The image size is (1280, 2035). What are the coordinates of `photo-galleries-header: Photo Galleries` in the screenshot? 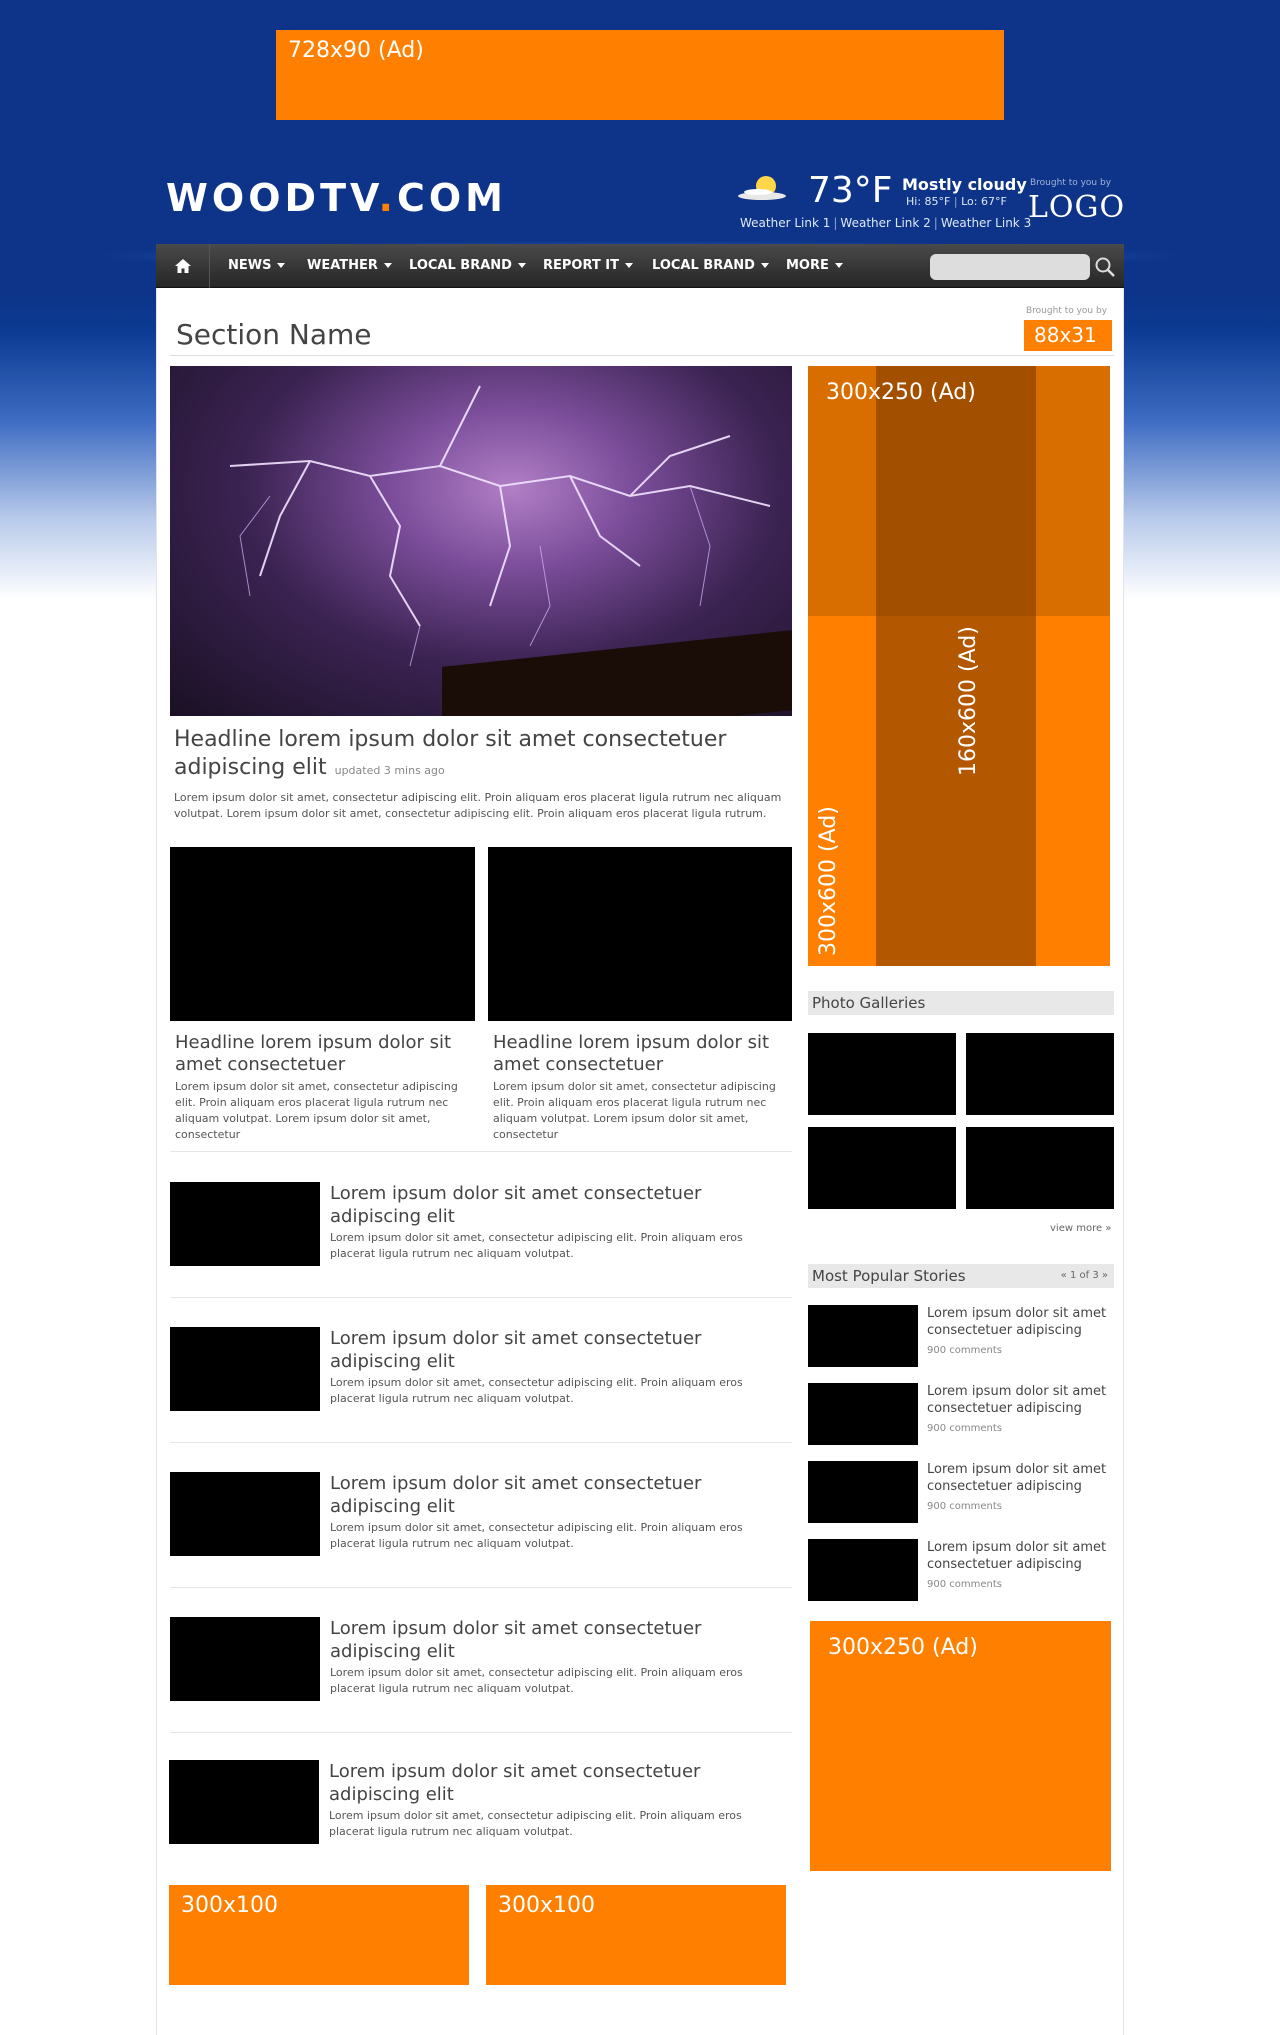 It's located at (961, 1003).